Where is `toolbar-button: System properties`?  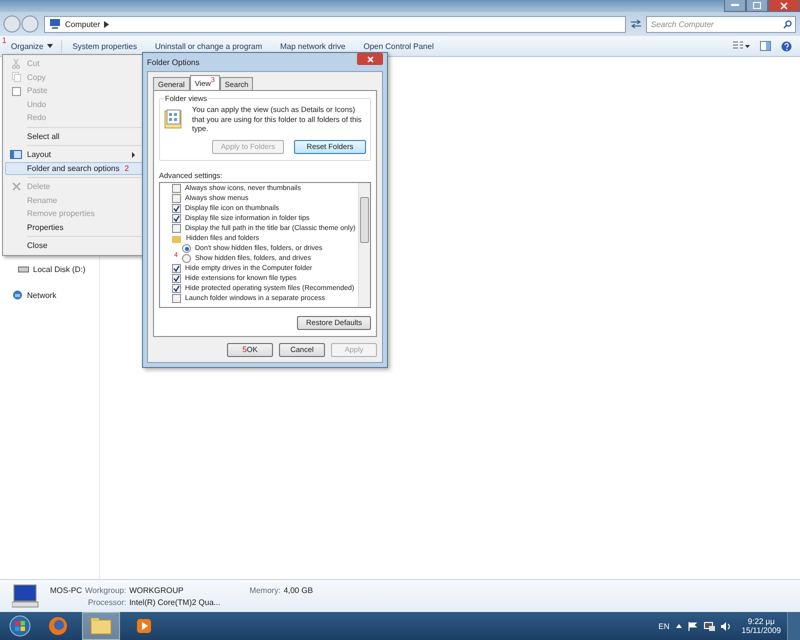
toolbar-button: System properties is located at coordinates (104, 46).